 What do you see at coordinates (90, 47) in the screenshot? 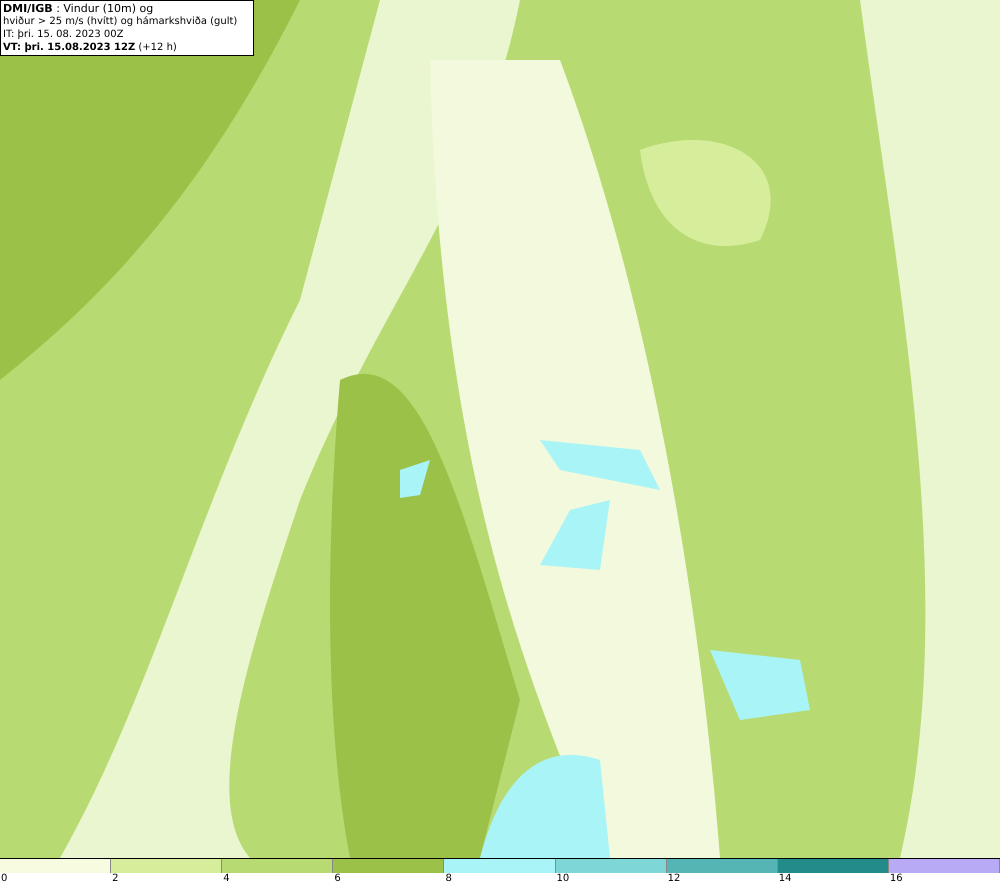
I see `header-text: VT: þri. 15.08.2023 12Z (+12 h)` at bounding box center [90, 47].